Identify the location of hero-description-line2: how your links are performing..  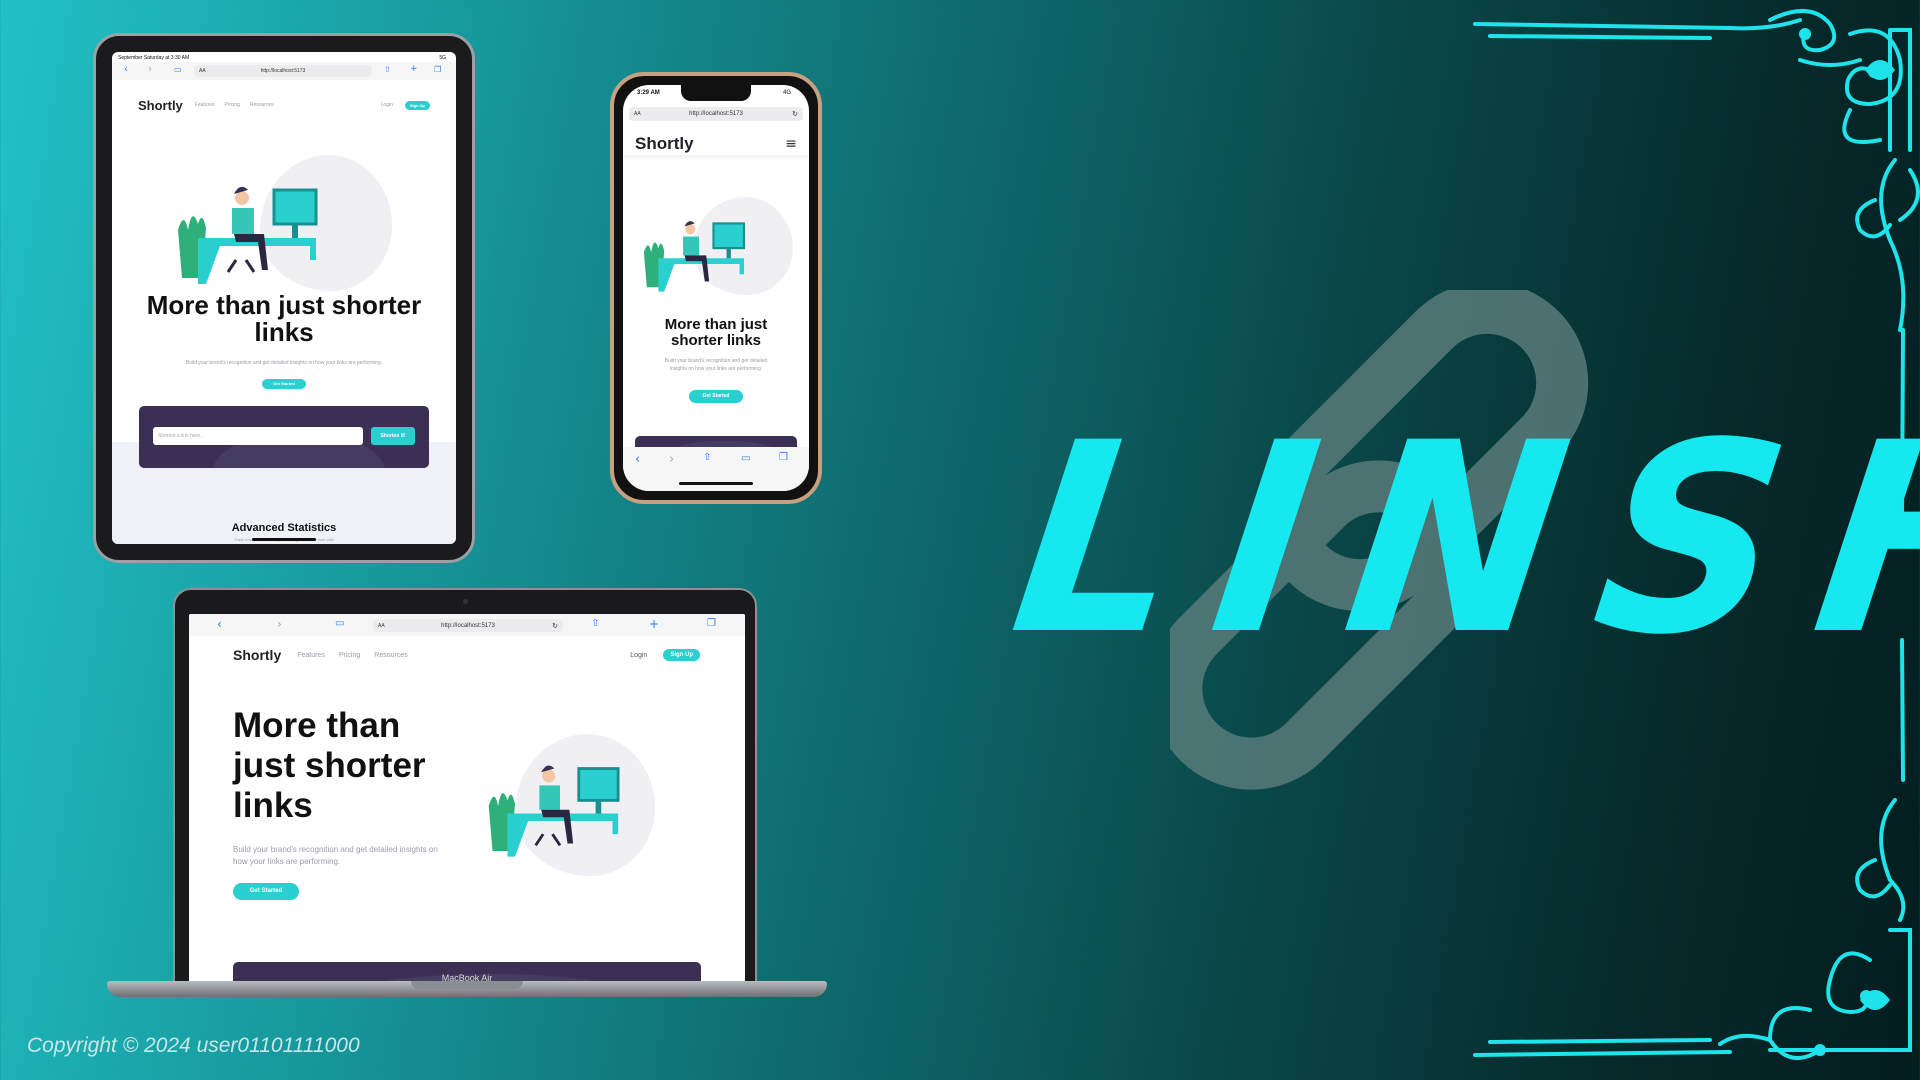
(287, 861).